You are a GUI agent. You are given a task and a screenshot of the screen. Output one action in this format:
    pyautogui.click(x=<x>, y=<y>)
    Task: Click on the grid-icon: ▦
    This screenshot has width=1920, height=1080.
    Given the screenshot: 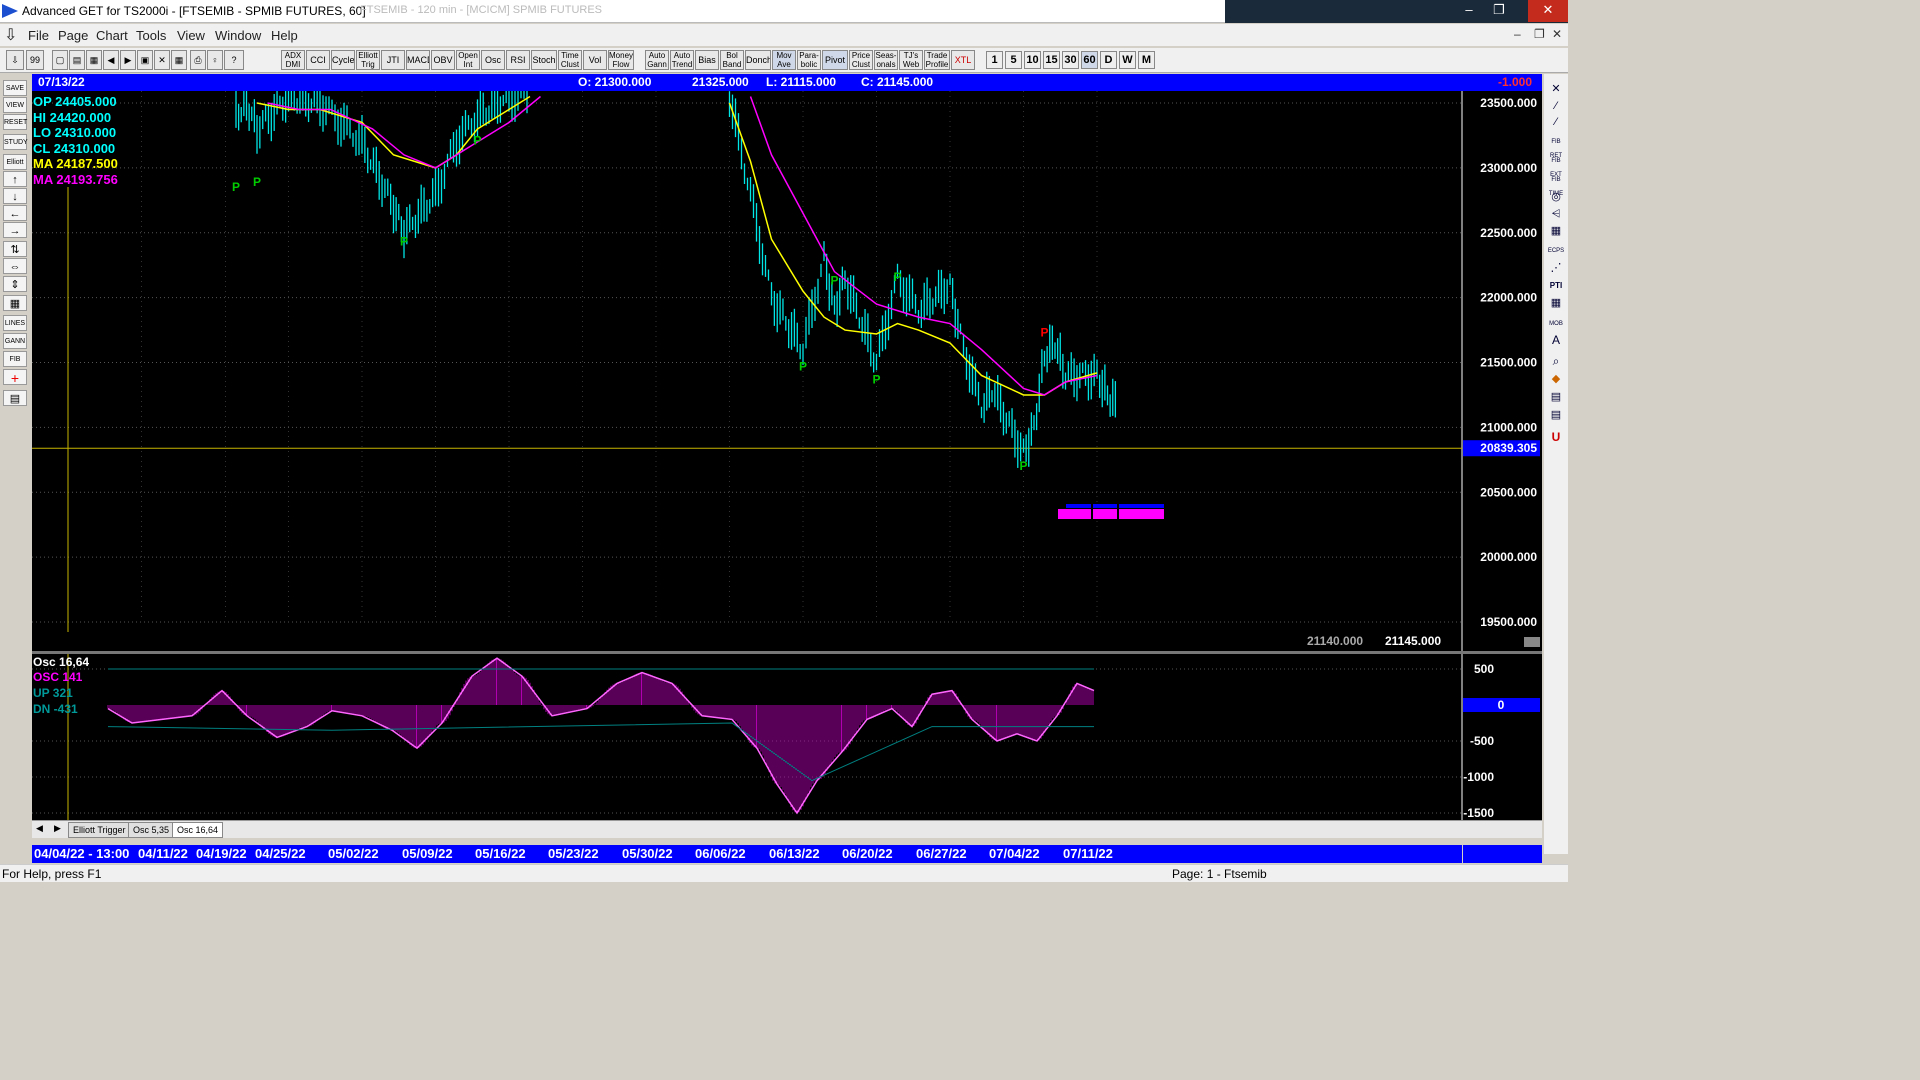 What is the action you would take?
    pyautogui.click(x=179, y=60)
    